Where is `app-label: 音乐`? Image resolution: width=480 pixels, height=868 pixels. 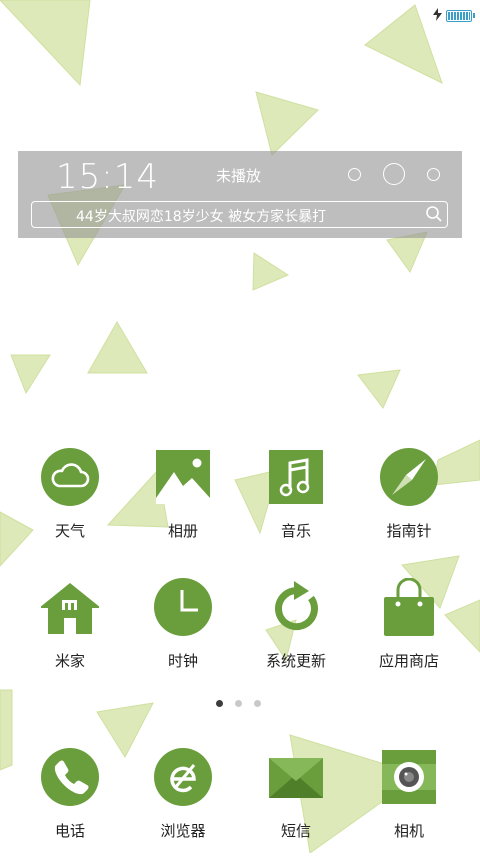
app-label: 音乐 is located at coordinates (295, 531).